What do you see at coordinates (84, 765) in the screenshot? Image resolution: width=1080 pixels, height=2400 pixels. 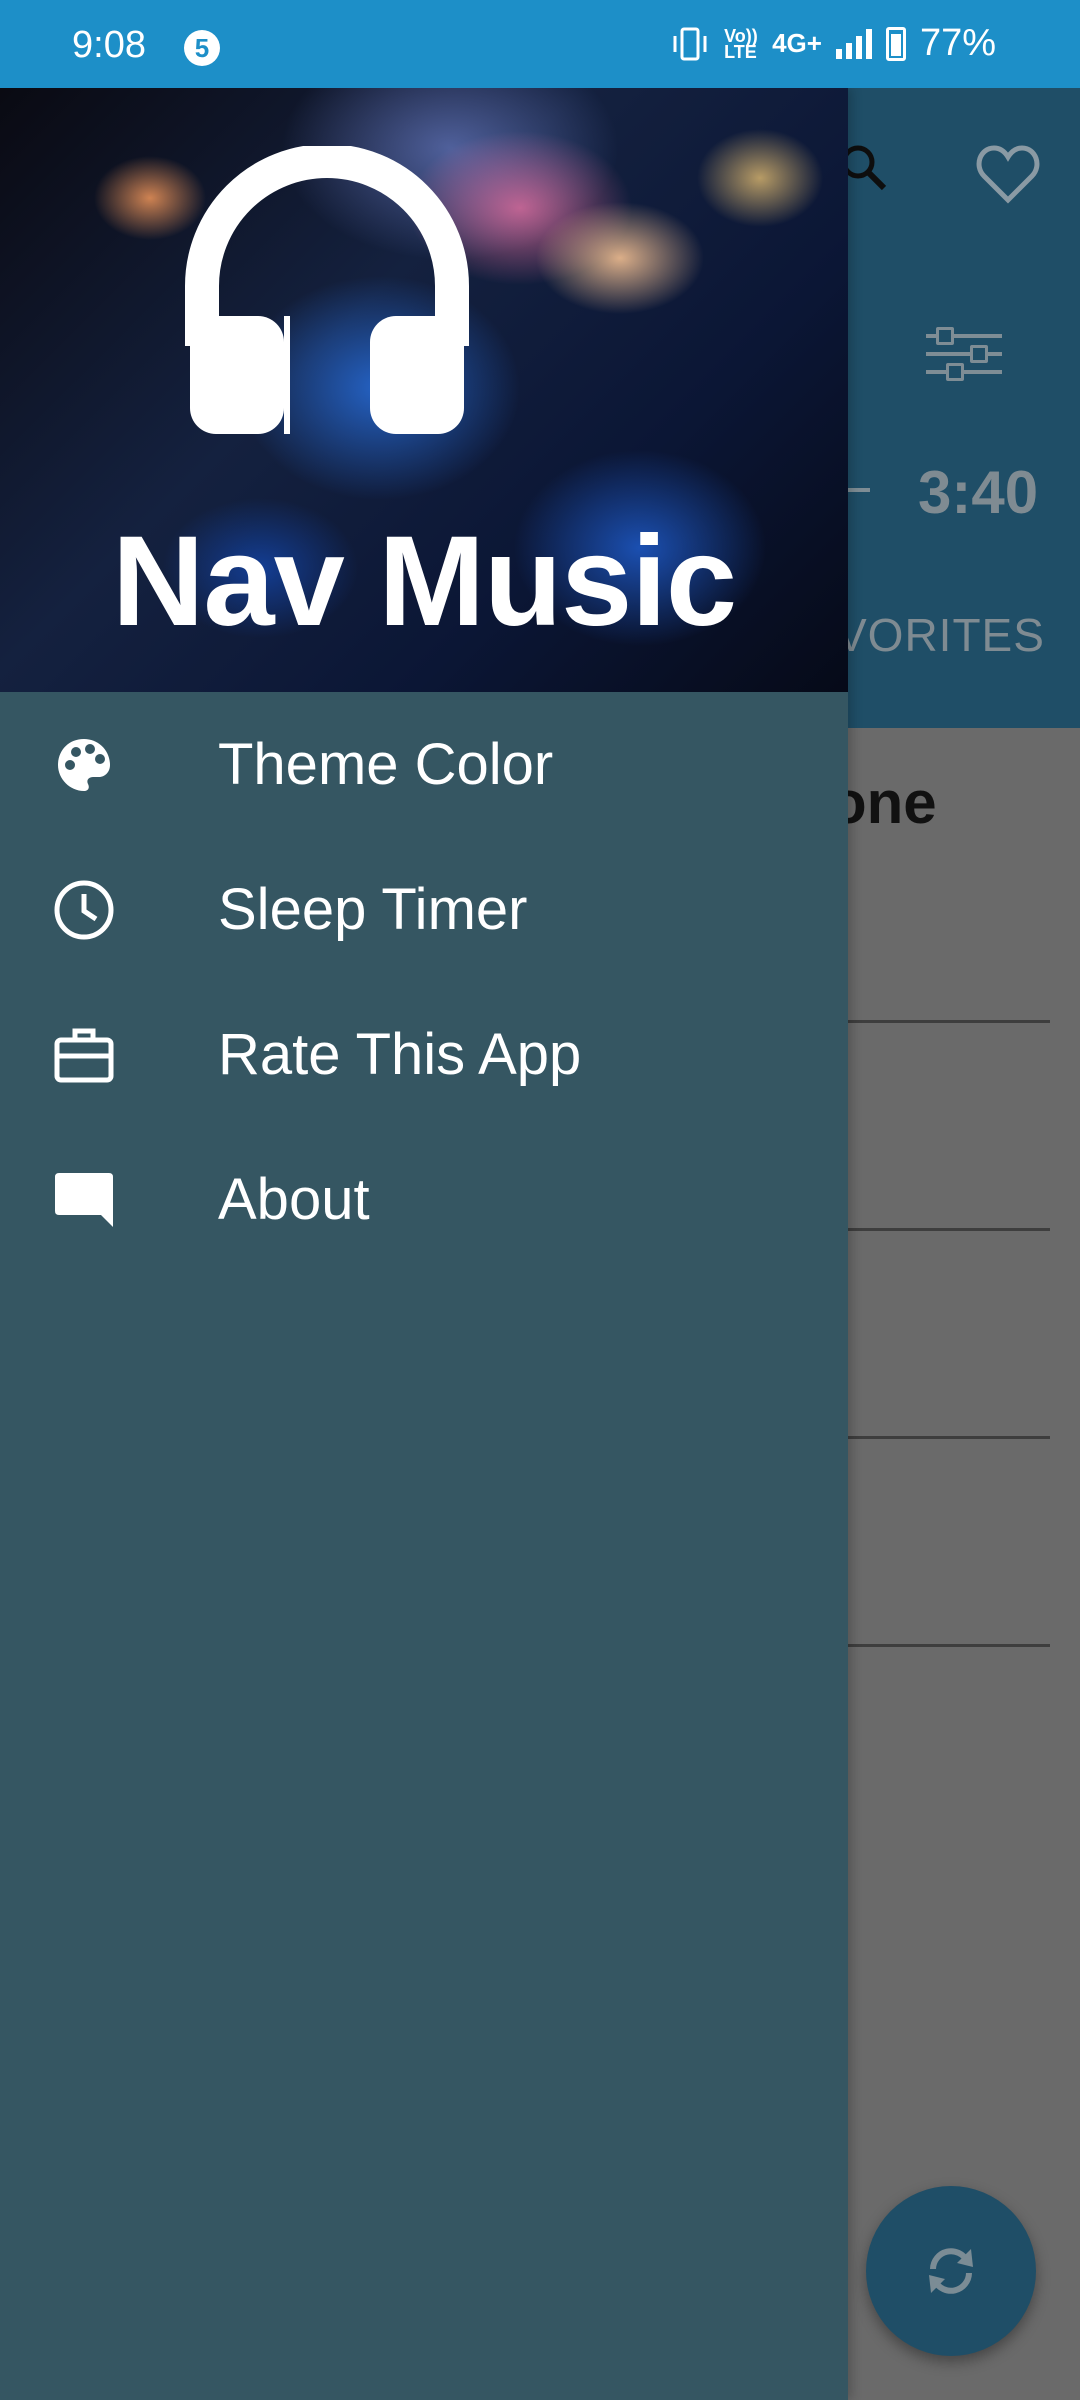 I see `palette-icon` at bounding box center [84, 765].